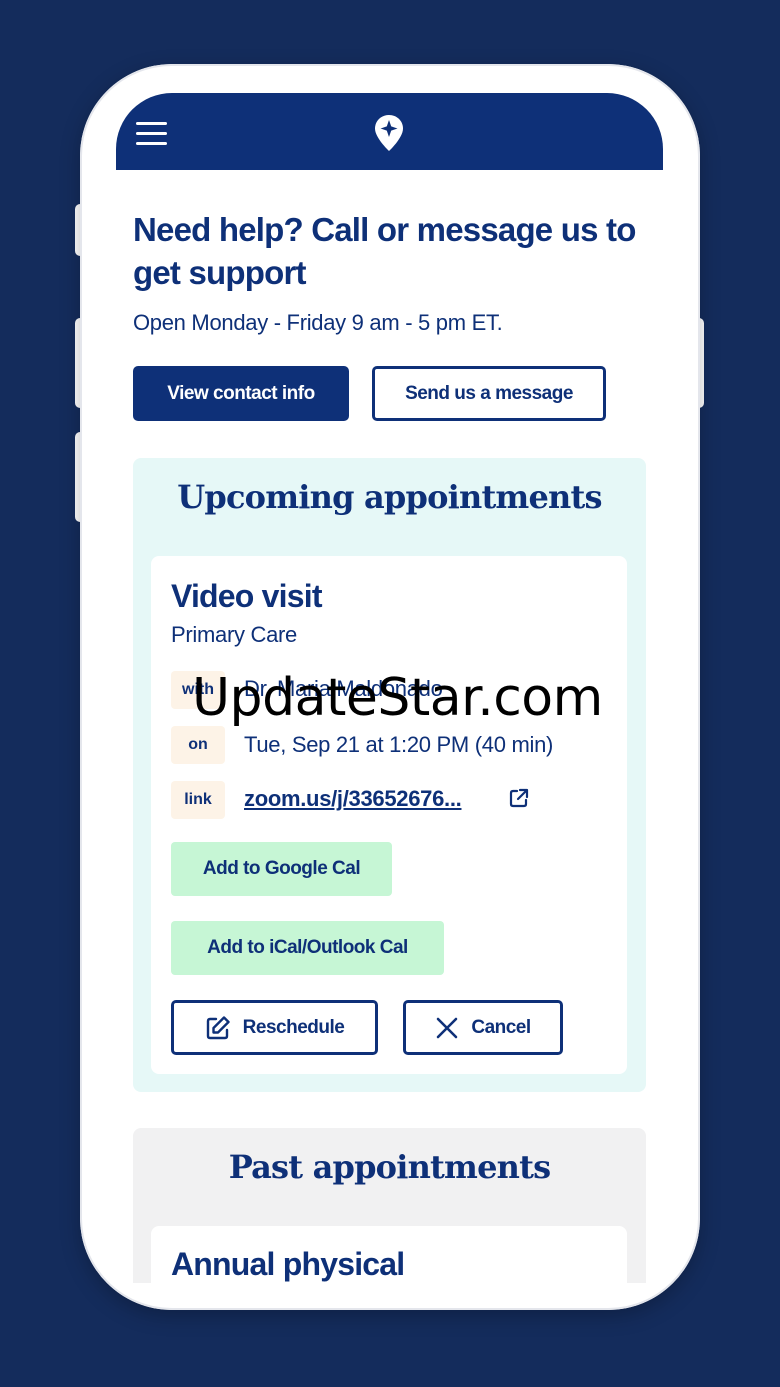 The image size is (780, 1387). I want to click on edit-icon, so click(218, 1027).